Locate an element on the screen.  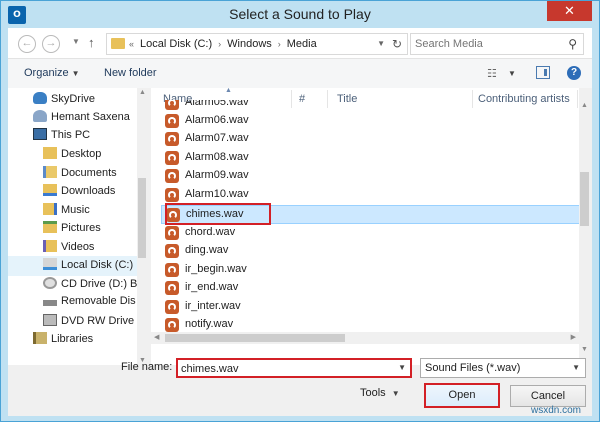
list-item: notify.wav is located at coordinates (371, 324).